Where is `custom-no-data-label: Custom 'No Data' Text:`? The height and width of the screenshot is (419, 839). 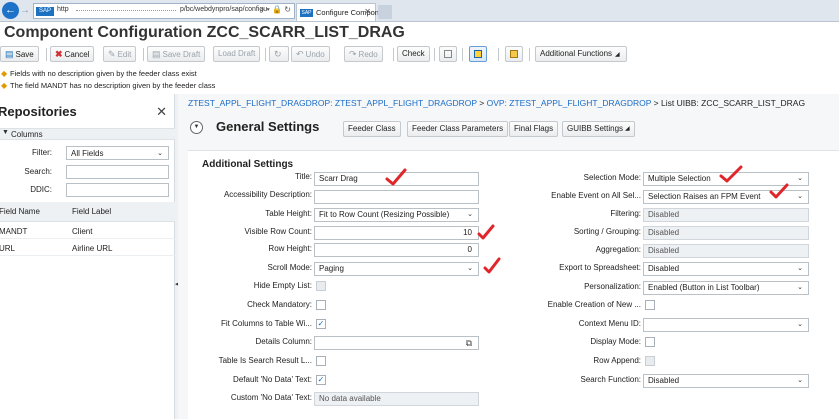
custom-no-data-label: Custom 'No Data' Text: is located at coordinates (271, 397).